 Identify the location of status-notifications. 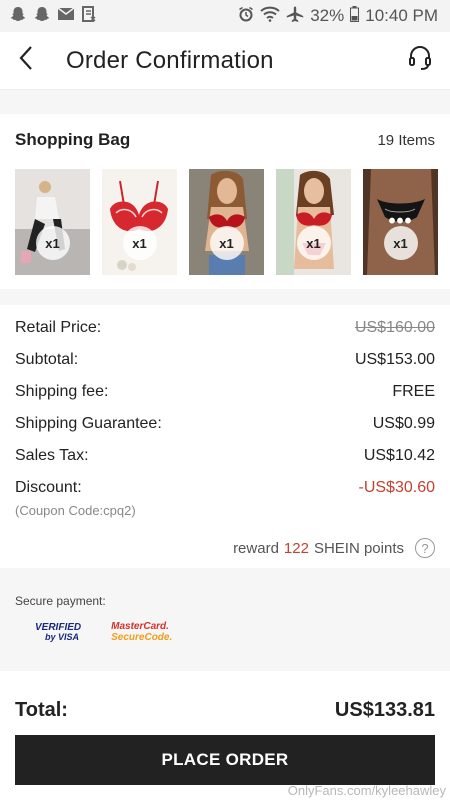
(53, 16).